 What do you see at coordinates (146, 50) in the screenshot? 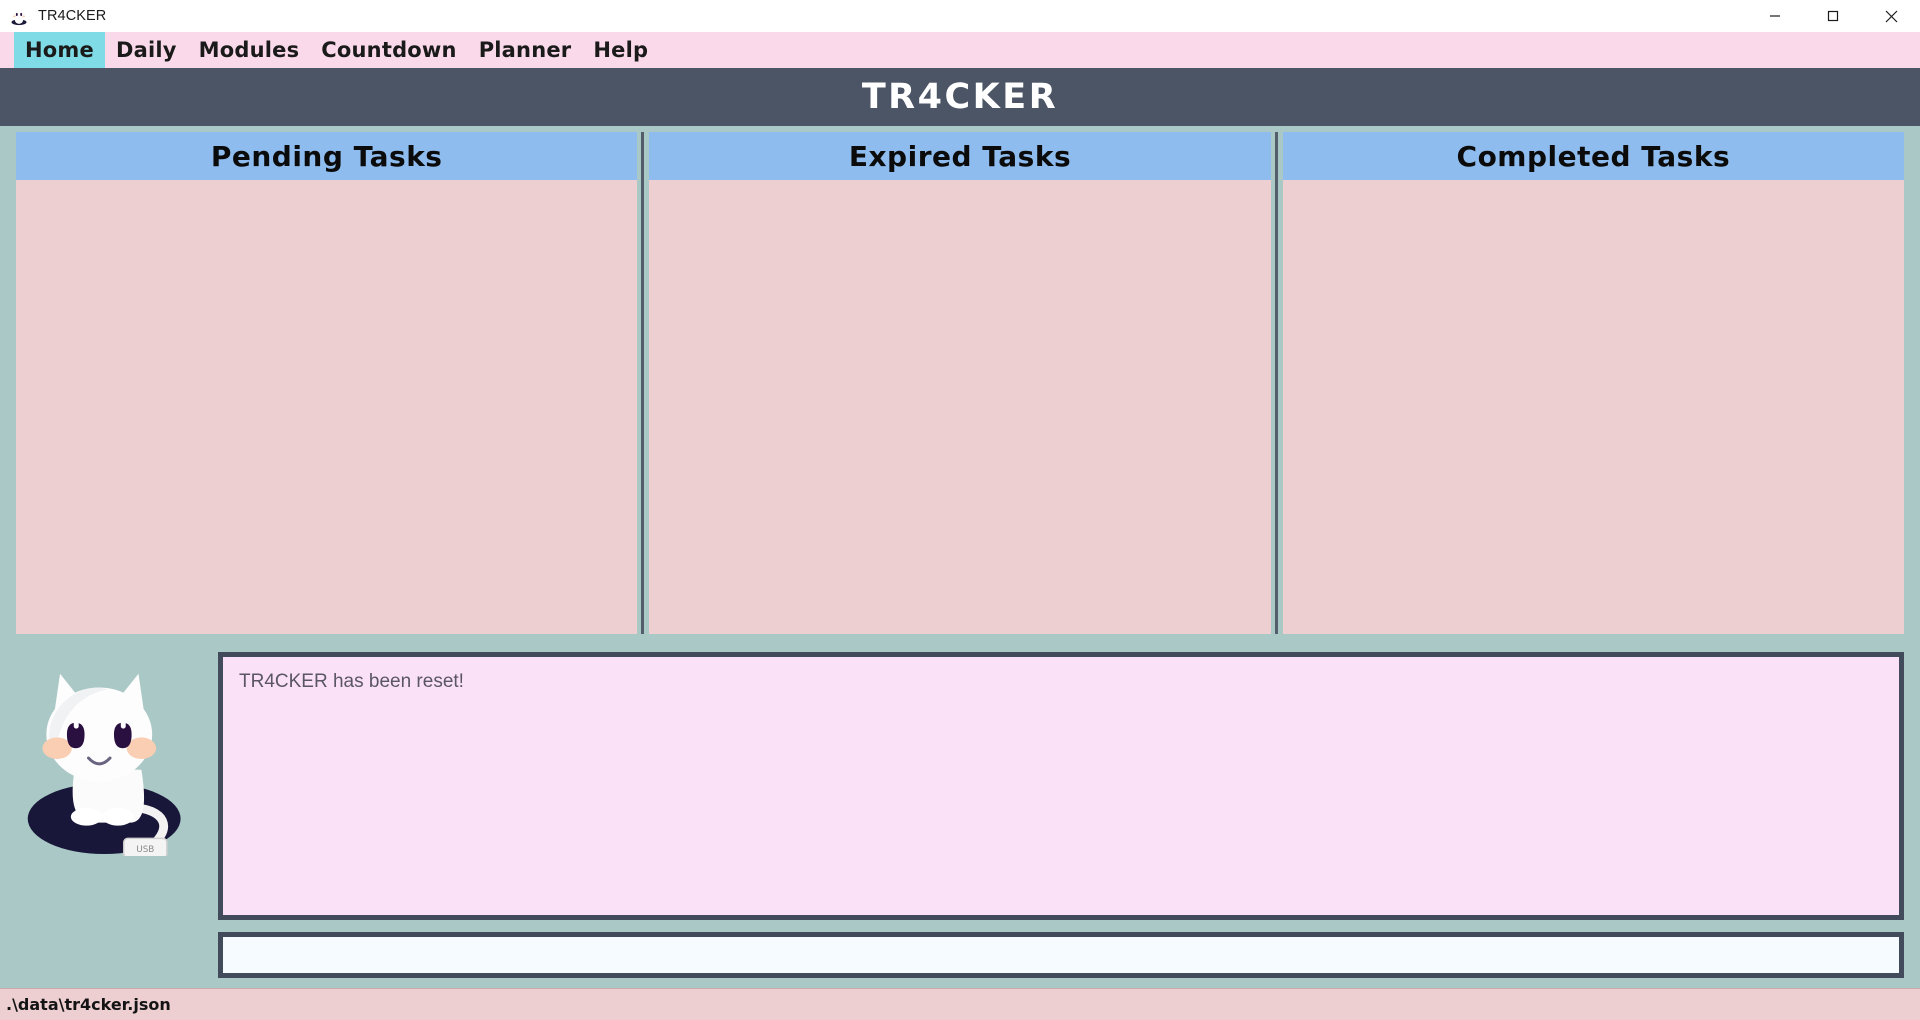
I see `menu-item-daily: Daily` at bounding box center [146, 50].